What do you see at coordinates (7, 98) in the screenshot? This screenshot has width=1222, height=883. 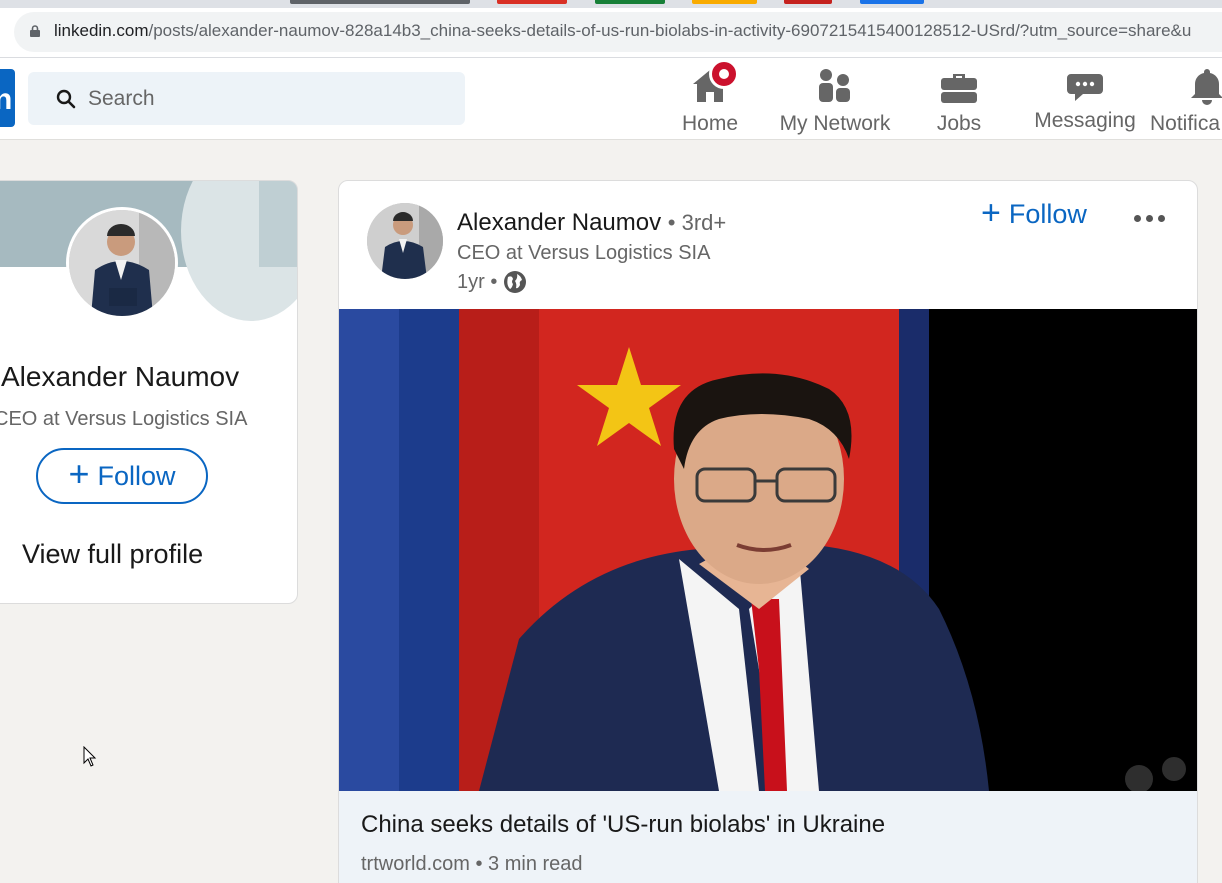 I see `linkedin-logo: n` at bounding box center [7, 98].